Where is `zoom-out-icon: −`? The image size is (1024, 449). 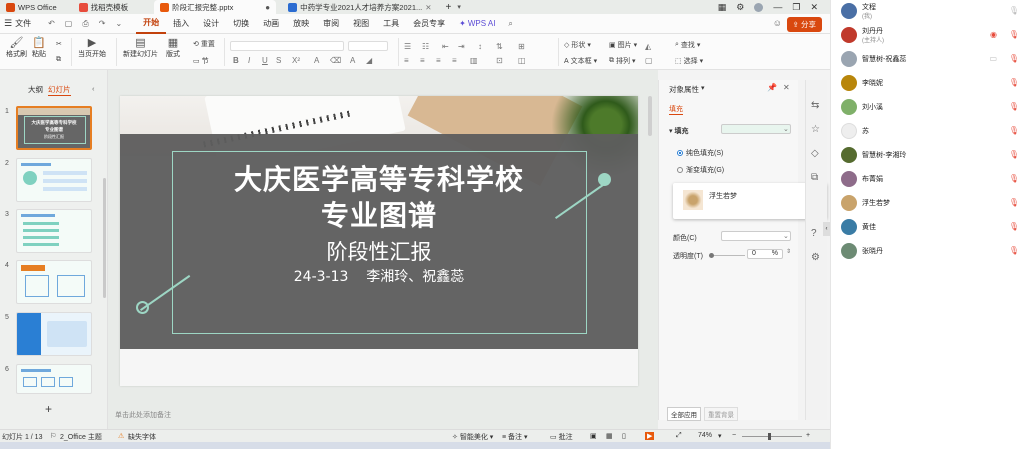 zoom-out-icon: − is located at coordinates (734, 435).